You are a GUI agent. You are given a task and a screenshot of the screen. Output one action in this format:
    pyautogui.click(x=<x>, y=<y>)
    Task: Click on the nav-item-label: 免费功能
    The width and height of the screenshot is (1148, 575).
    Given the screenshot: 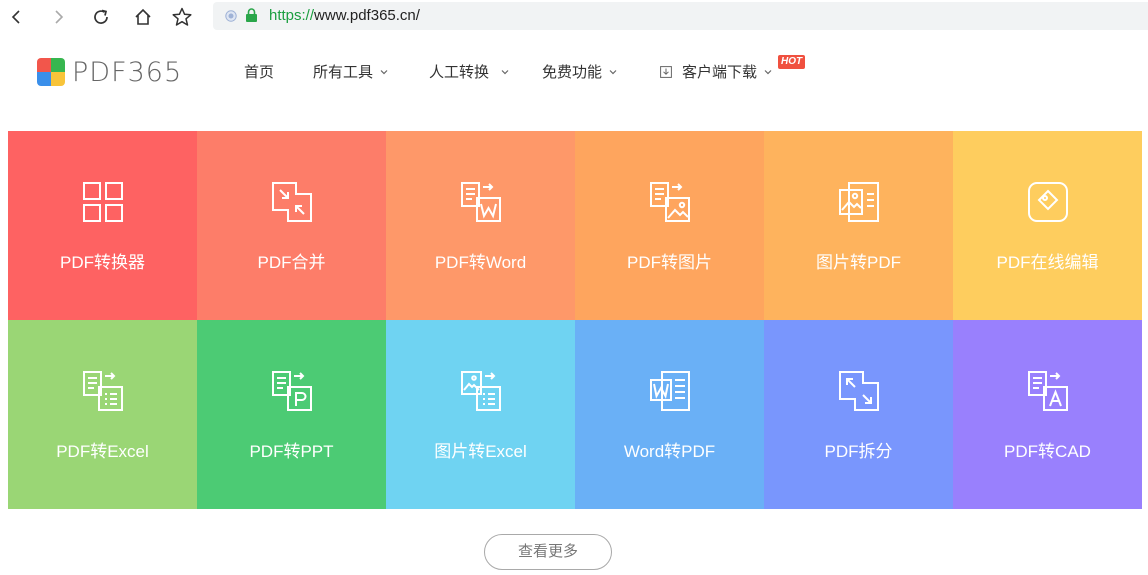 What is the action you would take?
    pyautogui.click(x=572, y=72)
    